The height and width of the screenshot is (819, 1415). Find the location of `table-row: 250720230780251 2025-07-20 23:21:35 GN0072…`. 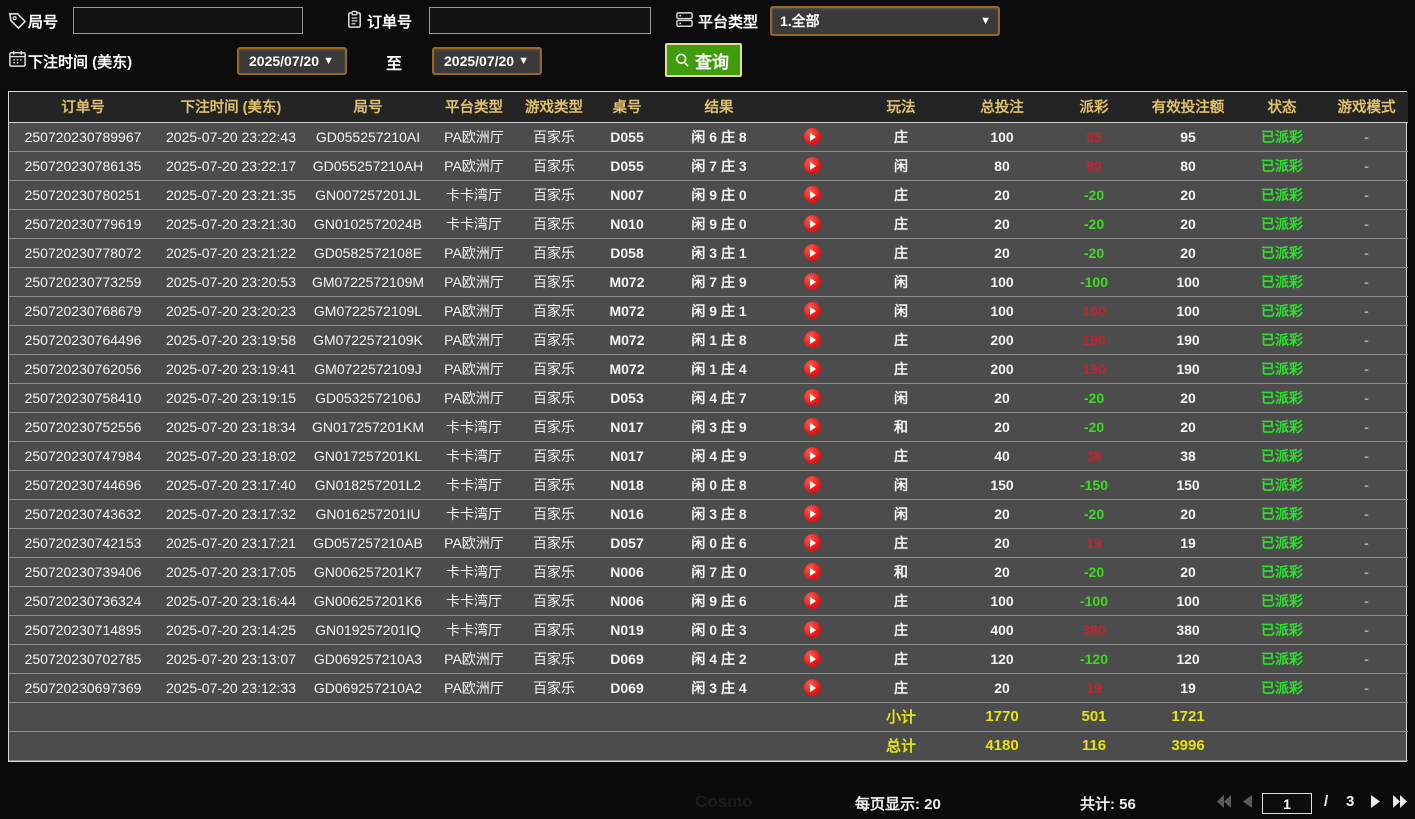

table-row: 250720230780251 2025-07-20 23:21:35 GN0072… is located at coordinates (708, 195).